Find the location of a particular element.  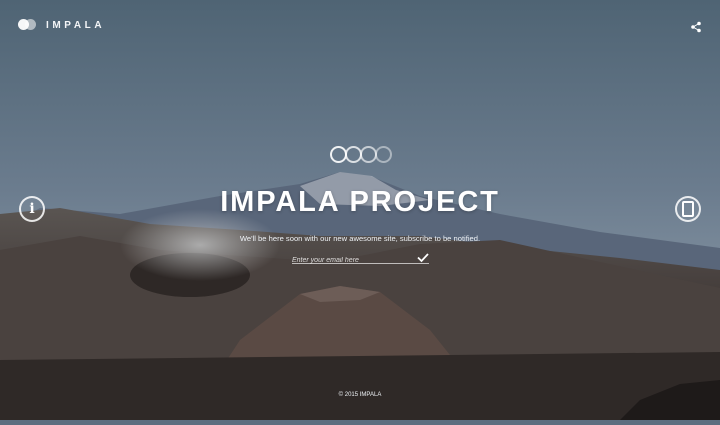

top-bar: IMPALA is located at coordinates (360, 25).